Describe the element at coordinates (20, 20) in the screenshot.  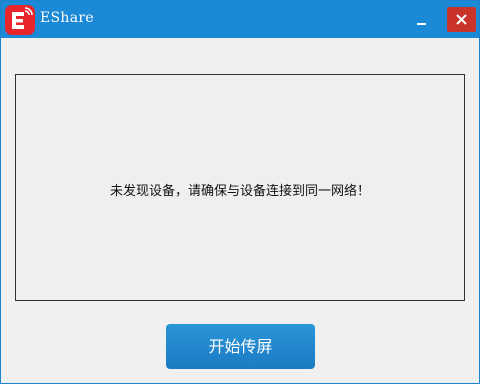
I see `eshare-logo-icon` at that location.